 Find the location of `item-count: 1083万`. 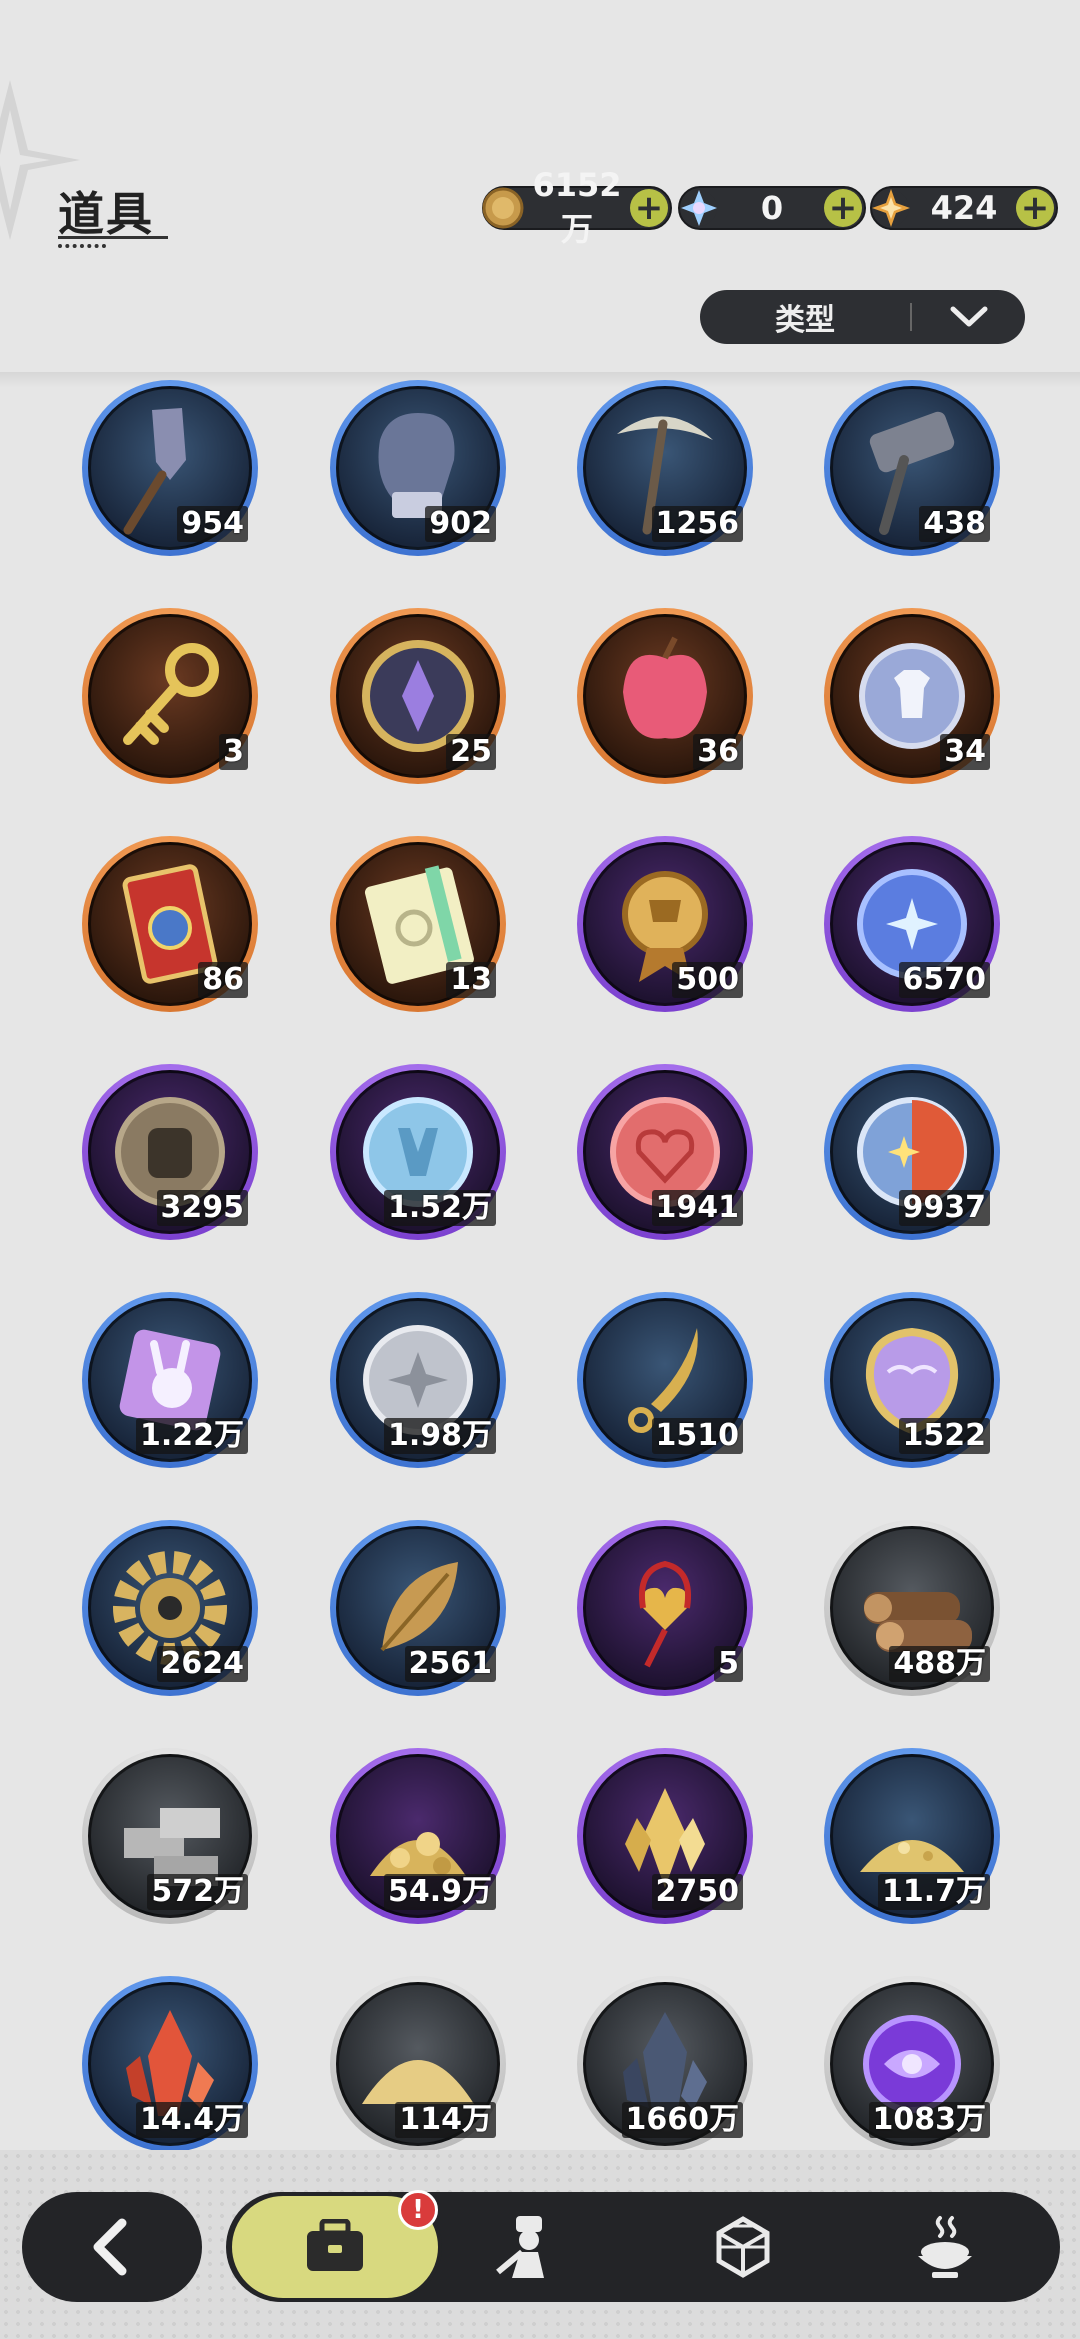

item-count: 1083万 is located at coordinates (929, 2120).